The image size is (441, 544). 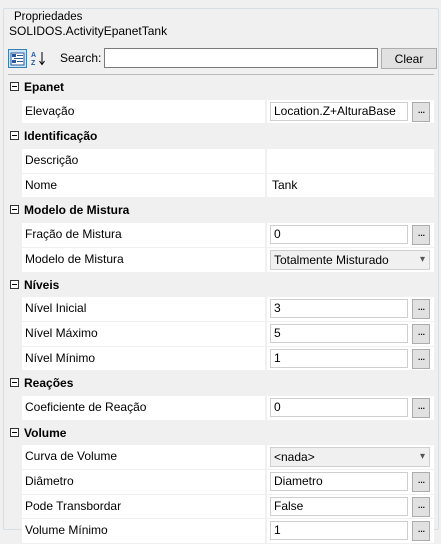 I want to click on categorized-view-icon, so click(x=17, y=58).